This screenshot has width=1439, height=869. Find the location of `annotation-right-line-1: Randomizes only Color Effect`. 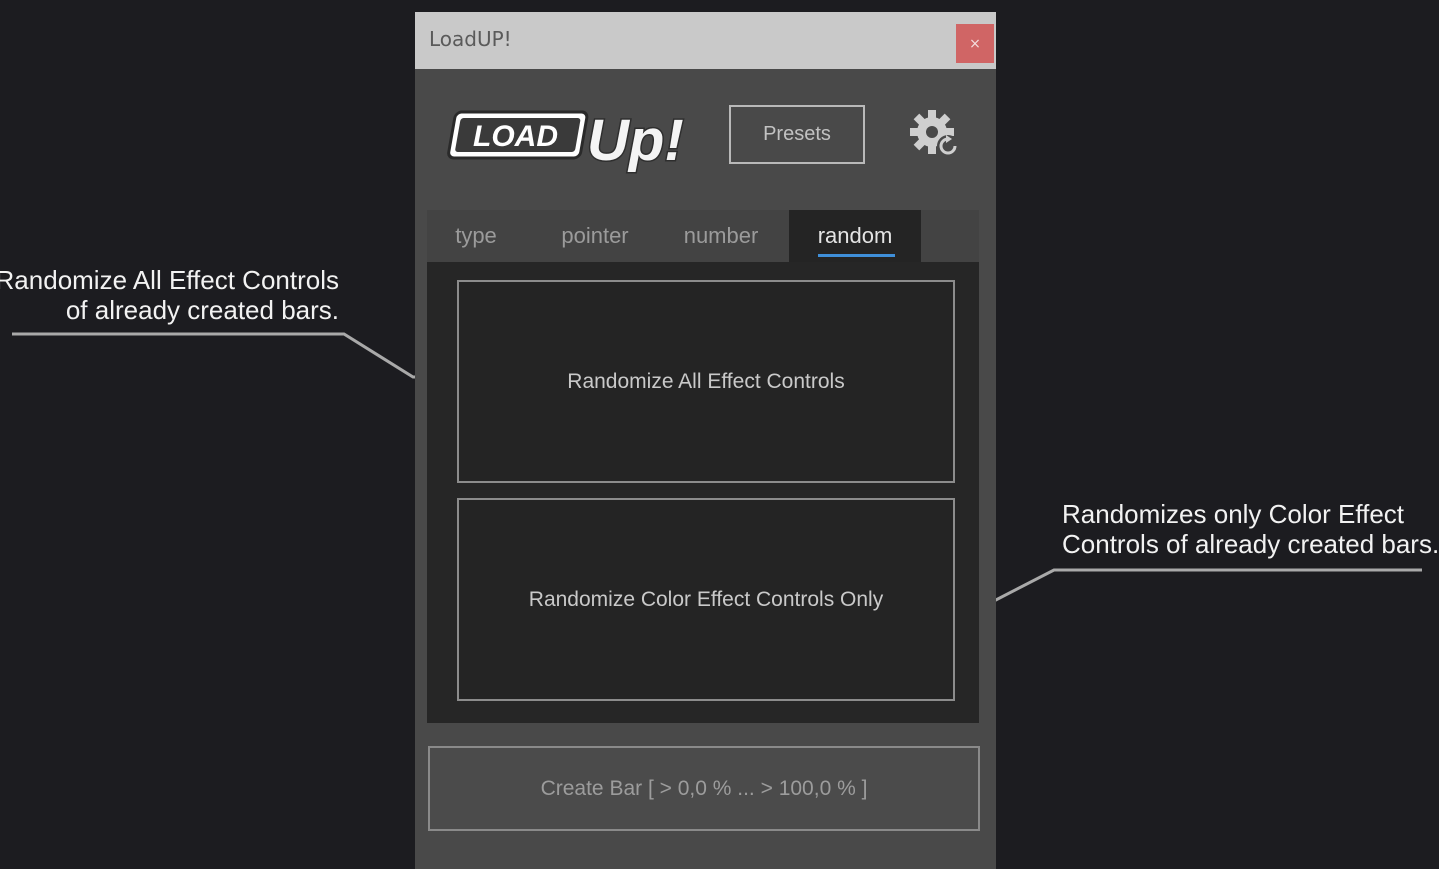

annotation-right-line-1: Randomizes only Color Effect is located at coordinates (1233, 514).